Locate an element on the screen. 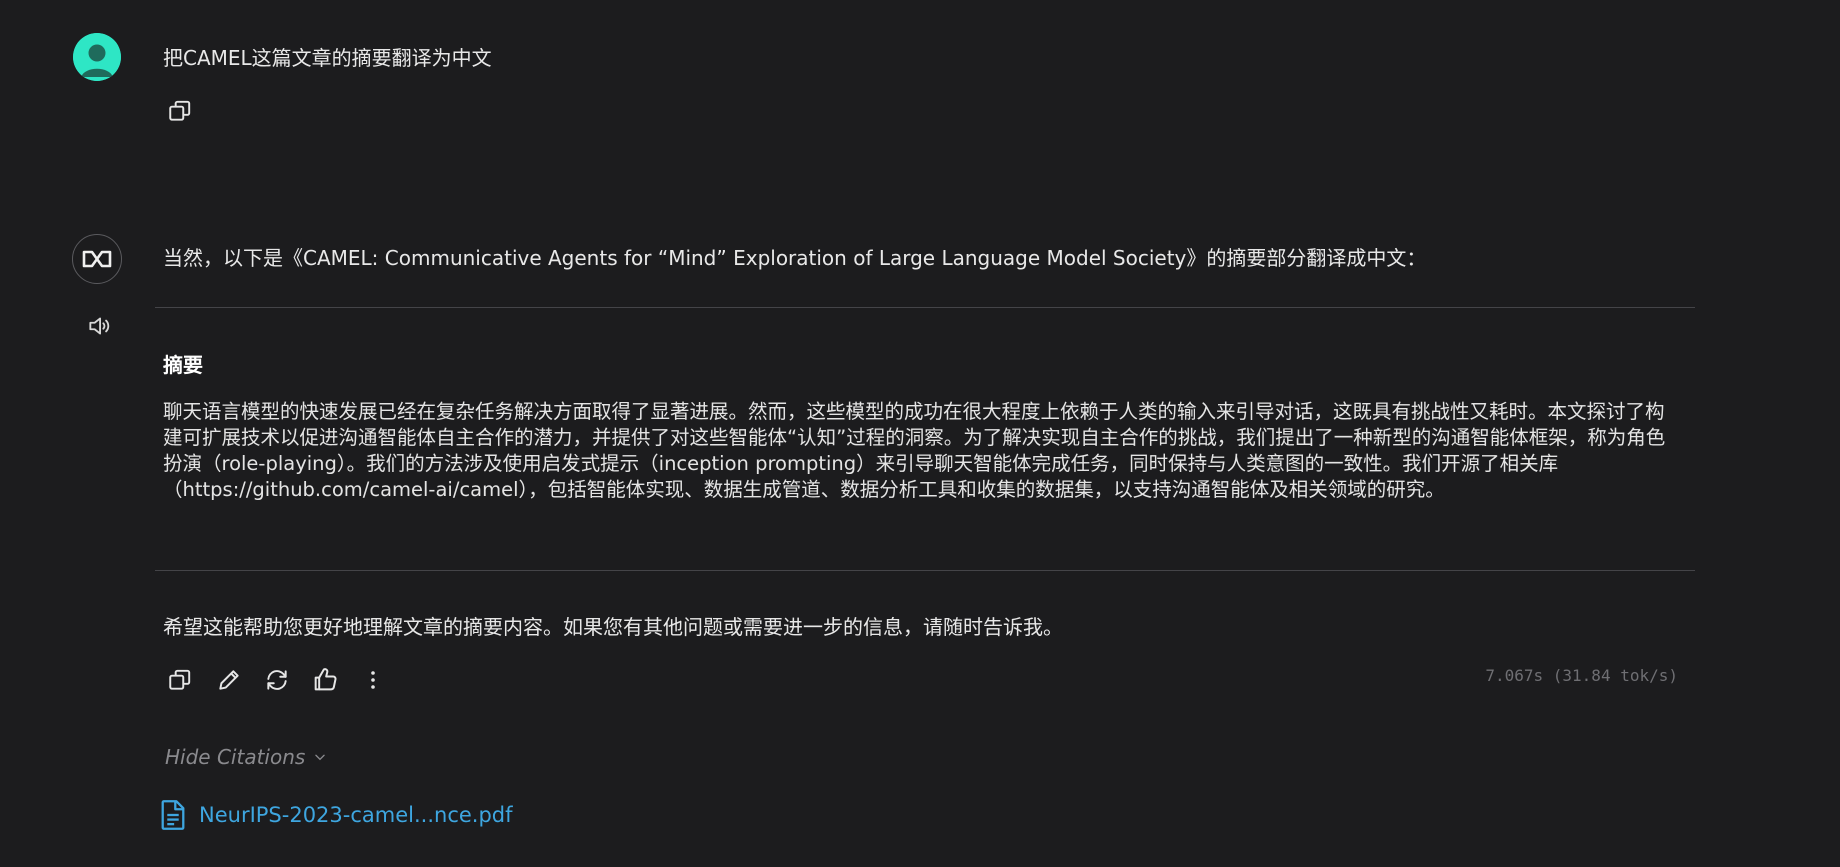 The height and width of the screenshot is (867, 1840). edit-button is located at coordinates (229, 680).